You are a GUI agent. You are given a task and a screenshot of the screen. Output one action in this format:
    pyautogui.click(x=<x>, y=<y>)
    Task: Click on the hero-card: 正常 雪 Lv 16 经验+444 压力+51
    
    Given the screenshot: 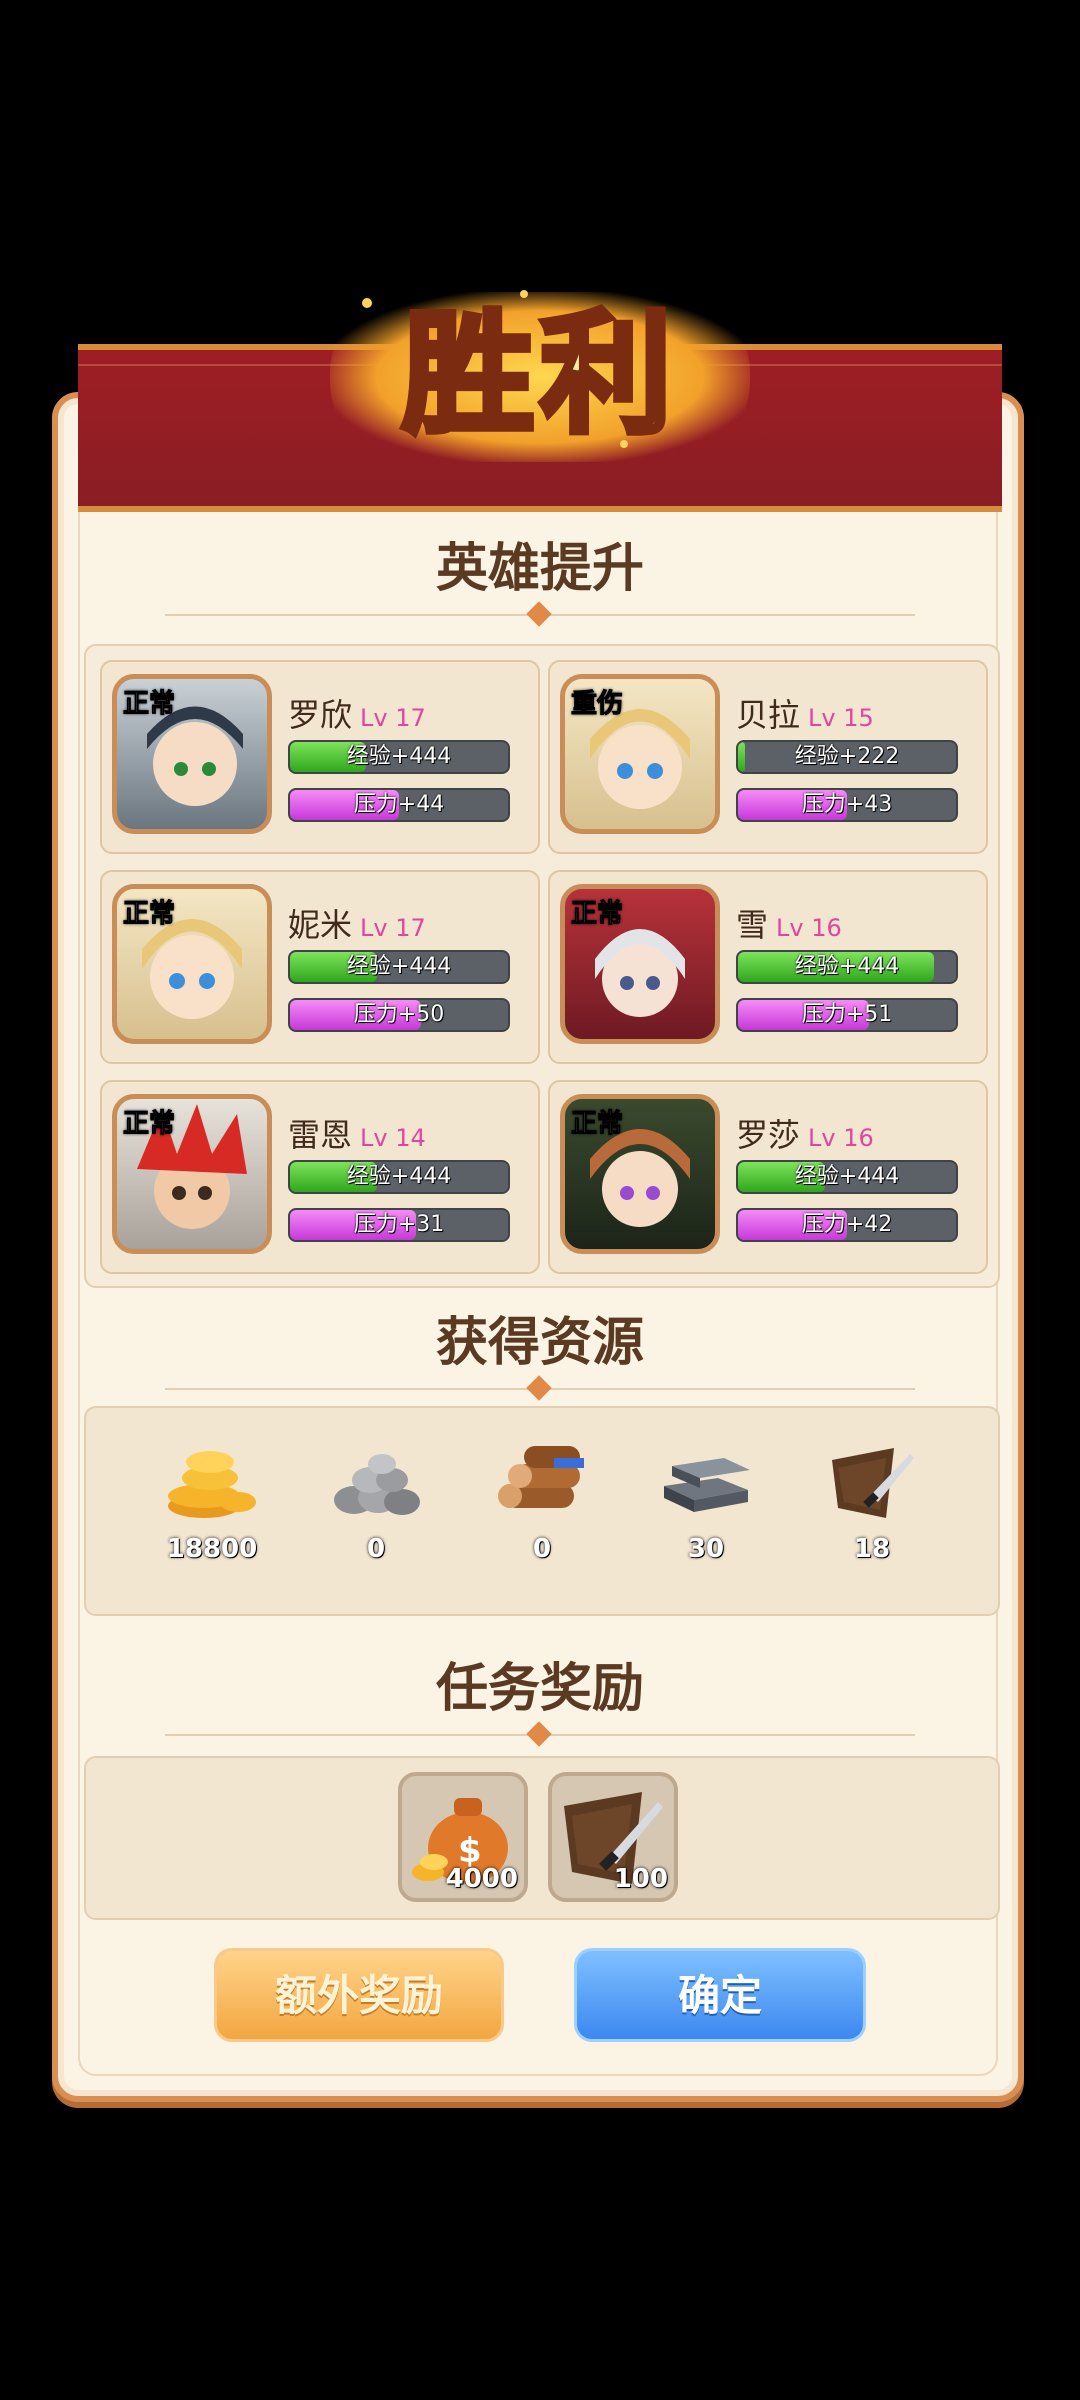 What is the action you would take?
    pyautogui.click(x=768, y=967)
    